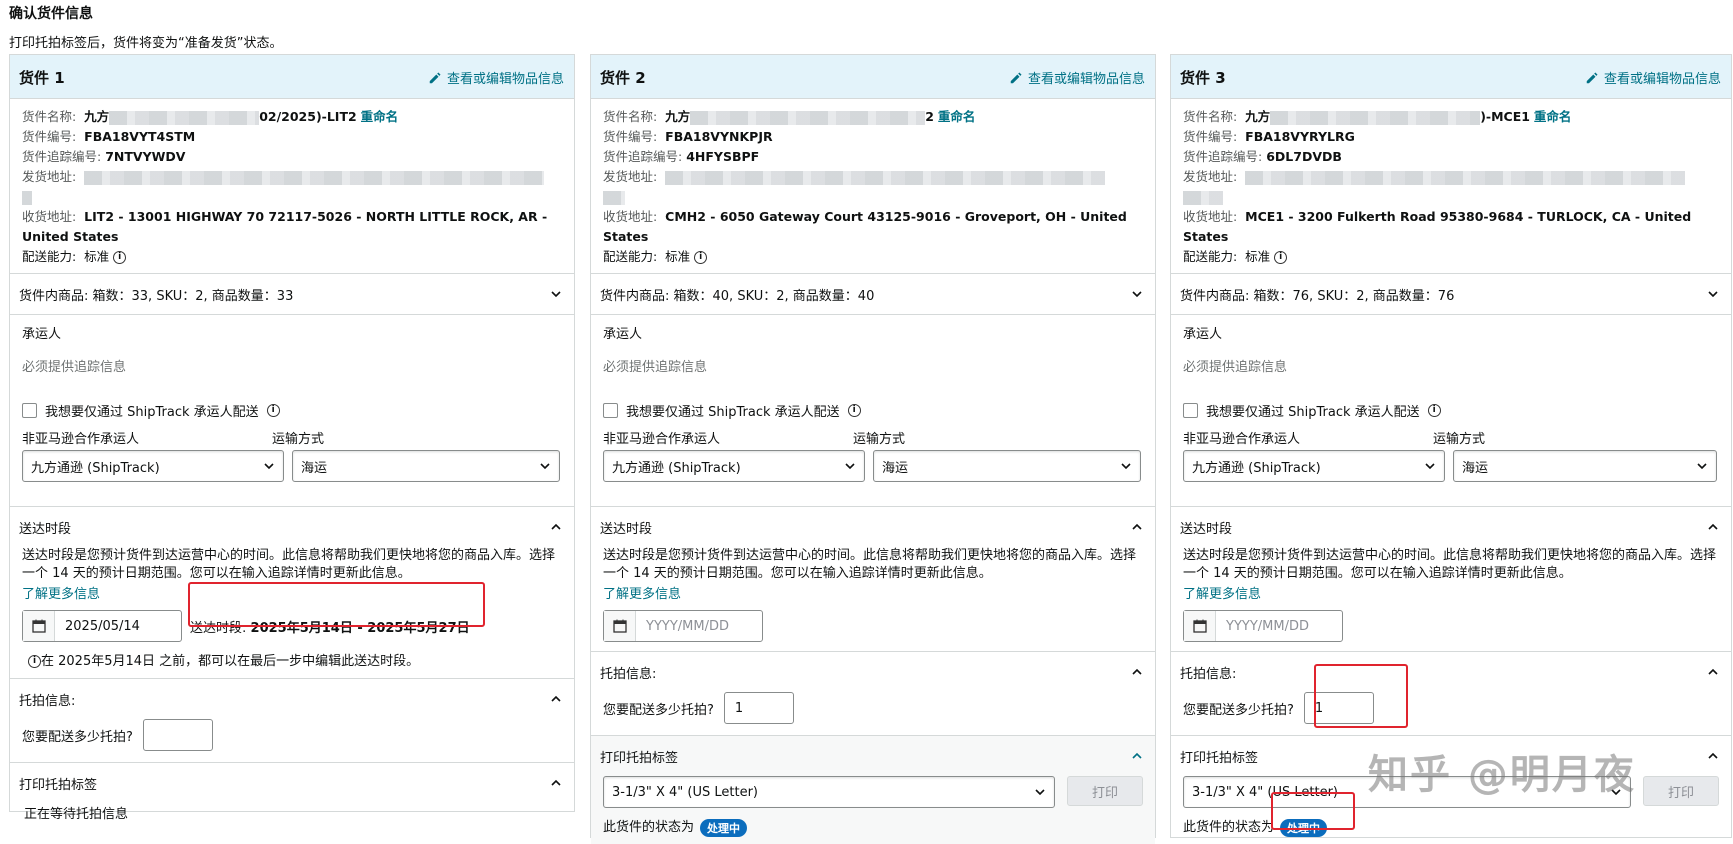 Image resolution: width=1733 pixels, height=844 pixels. Describe the element at coordinates (42, 334) in the screenshot. I see `carrier-title: 承运人` at that location.